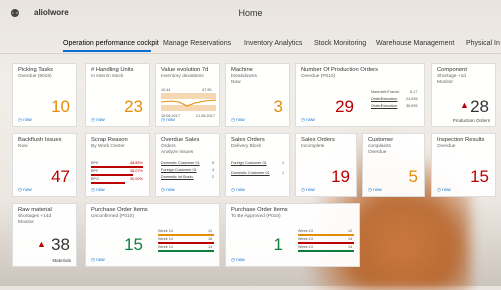 The width and height of the screenshot is (501, 290). What do you see at coordinates (415, 43) in the screenshot?
I see `tab-warehouse-management: Warehouse Management` at bounding box center [415, 43].